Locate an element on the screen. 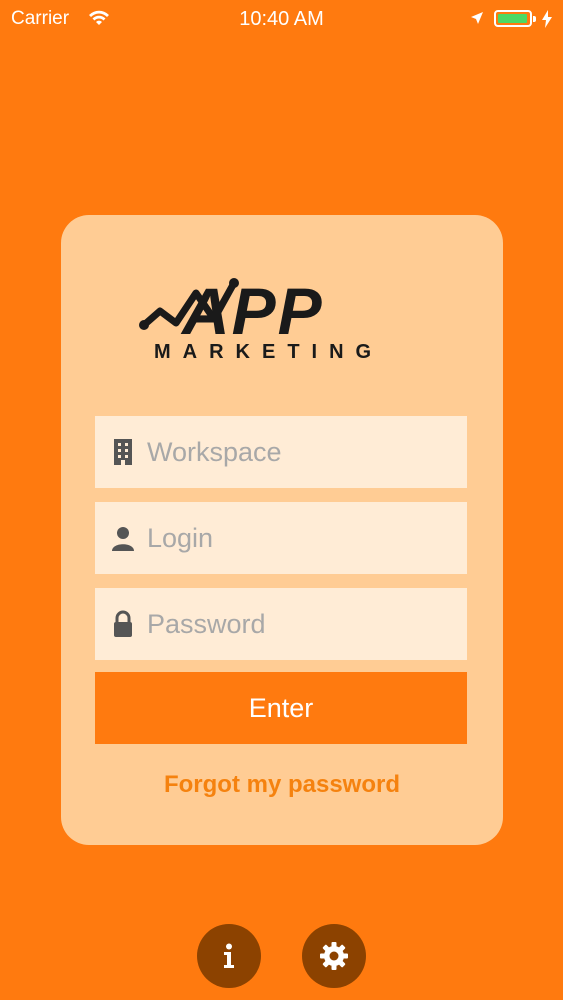 This screenshot has height=1000, width=563. login-input is located at coordinates (302, 538).